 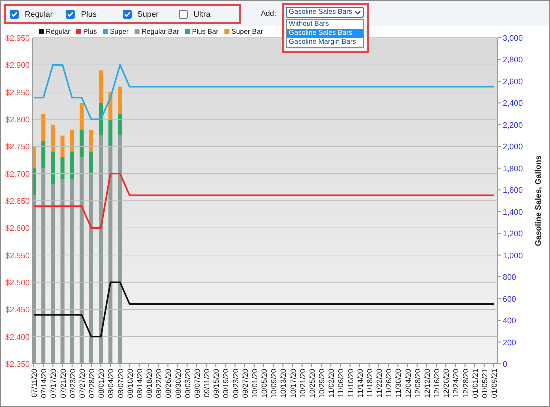 What do you see at coordinates (18, 93) in the screenshot?
I see `price-tick-label: $2.850` at bounding box center [18, 93].